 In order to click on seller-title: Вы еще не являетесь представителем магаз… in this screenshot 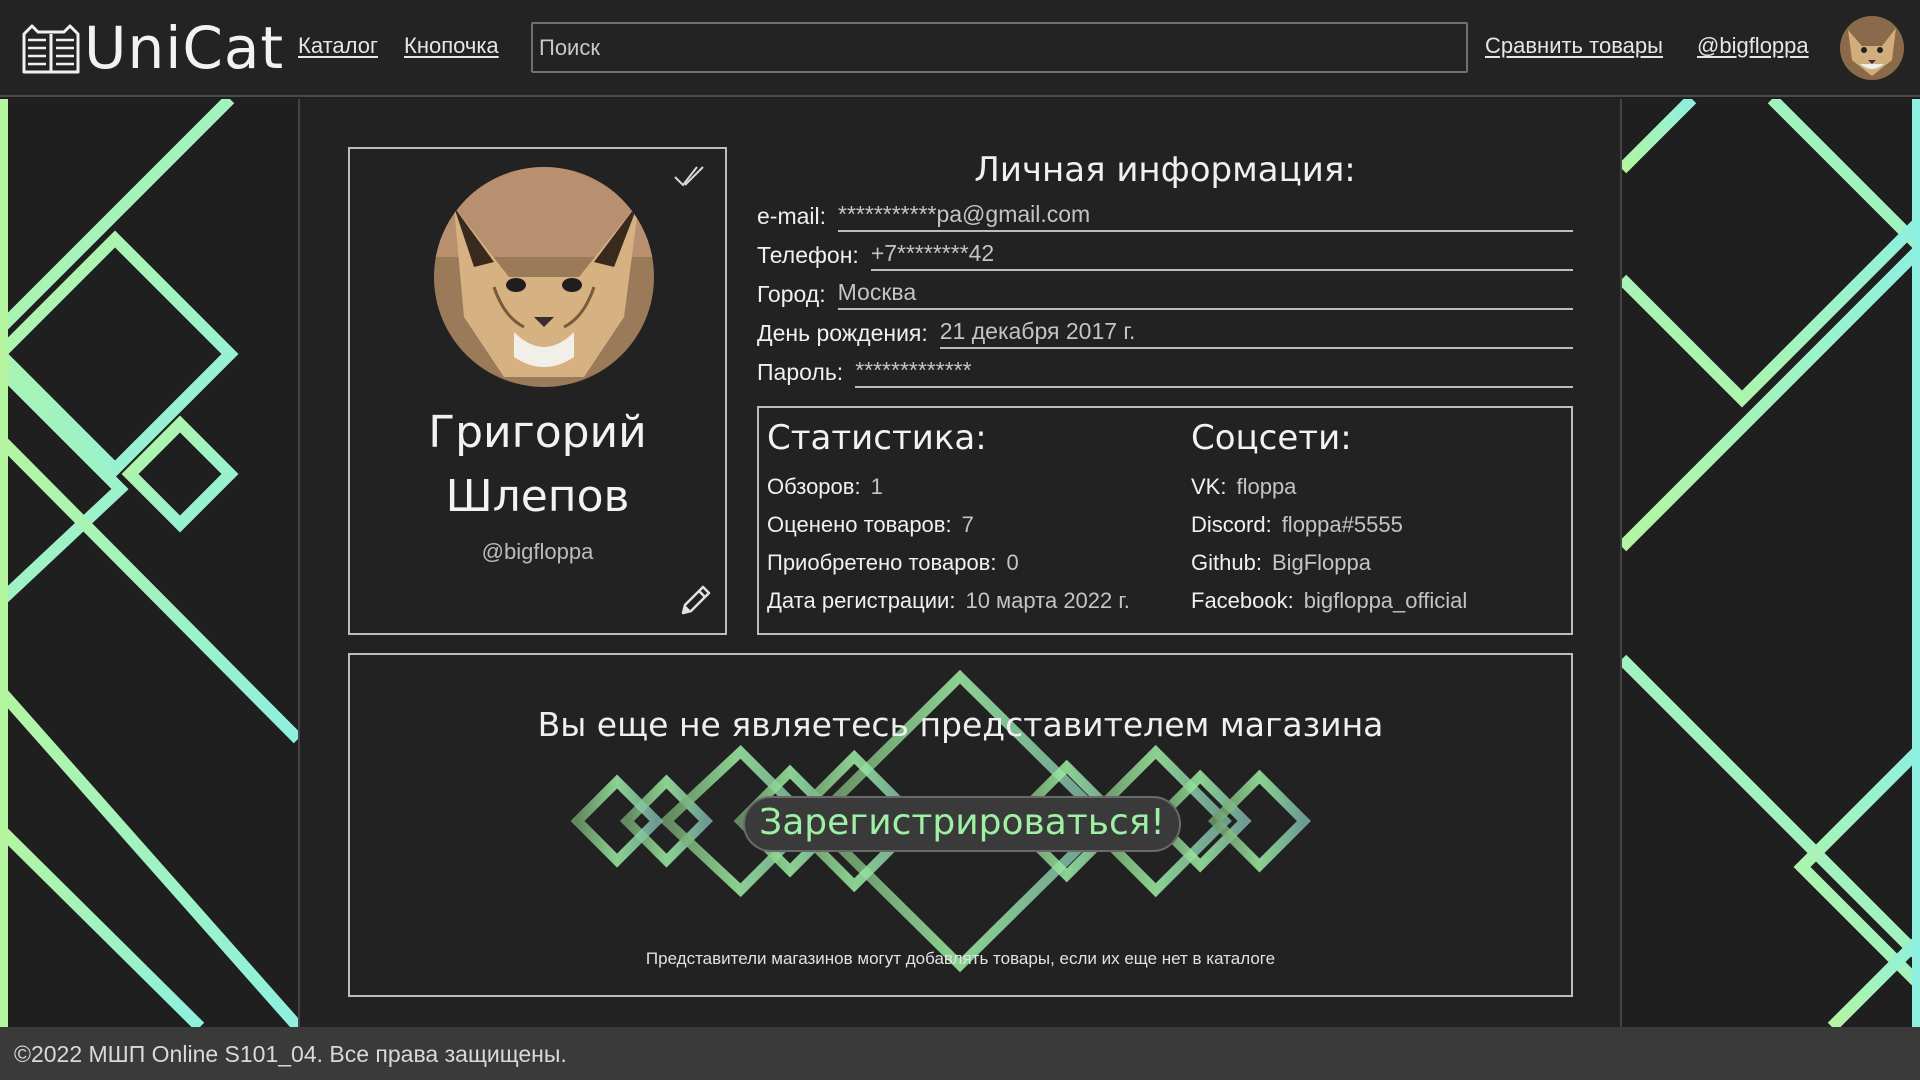, I will do `click(960, 724)`.